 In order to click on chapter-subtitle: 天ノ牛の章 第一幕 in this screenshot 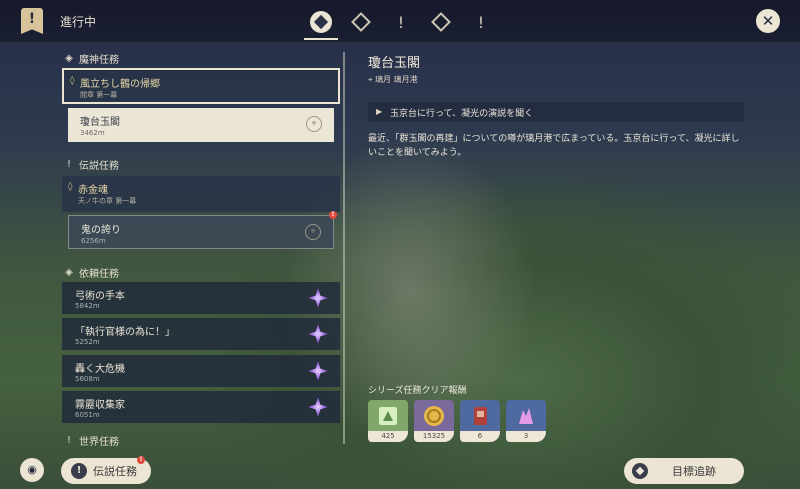, I will do `click(107, 201)`.